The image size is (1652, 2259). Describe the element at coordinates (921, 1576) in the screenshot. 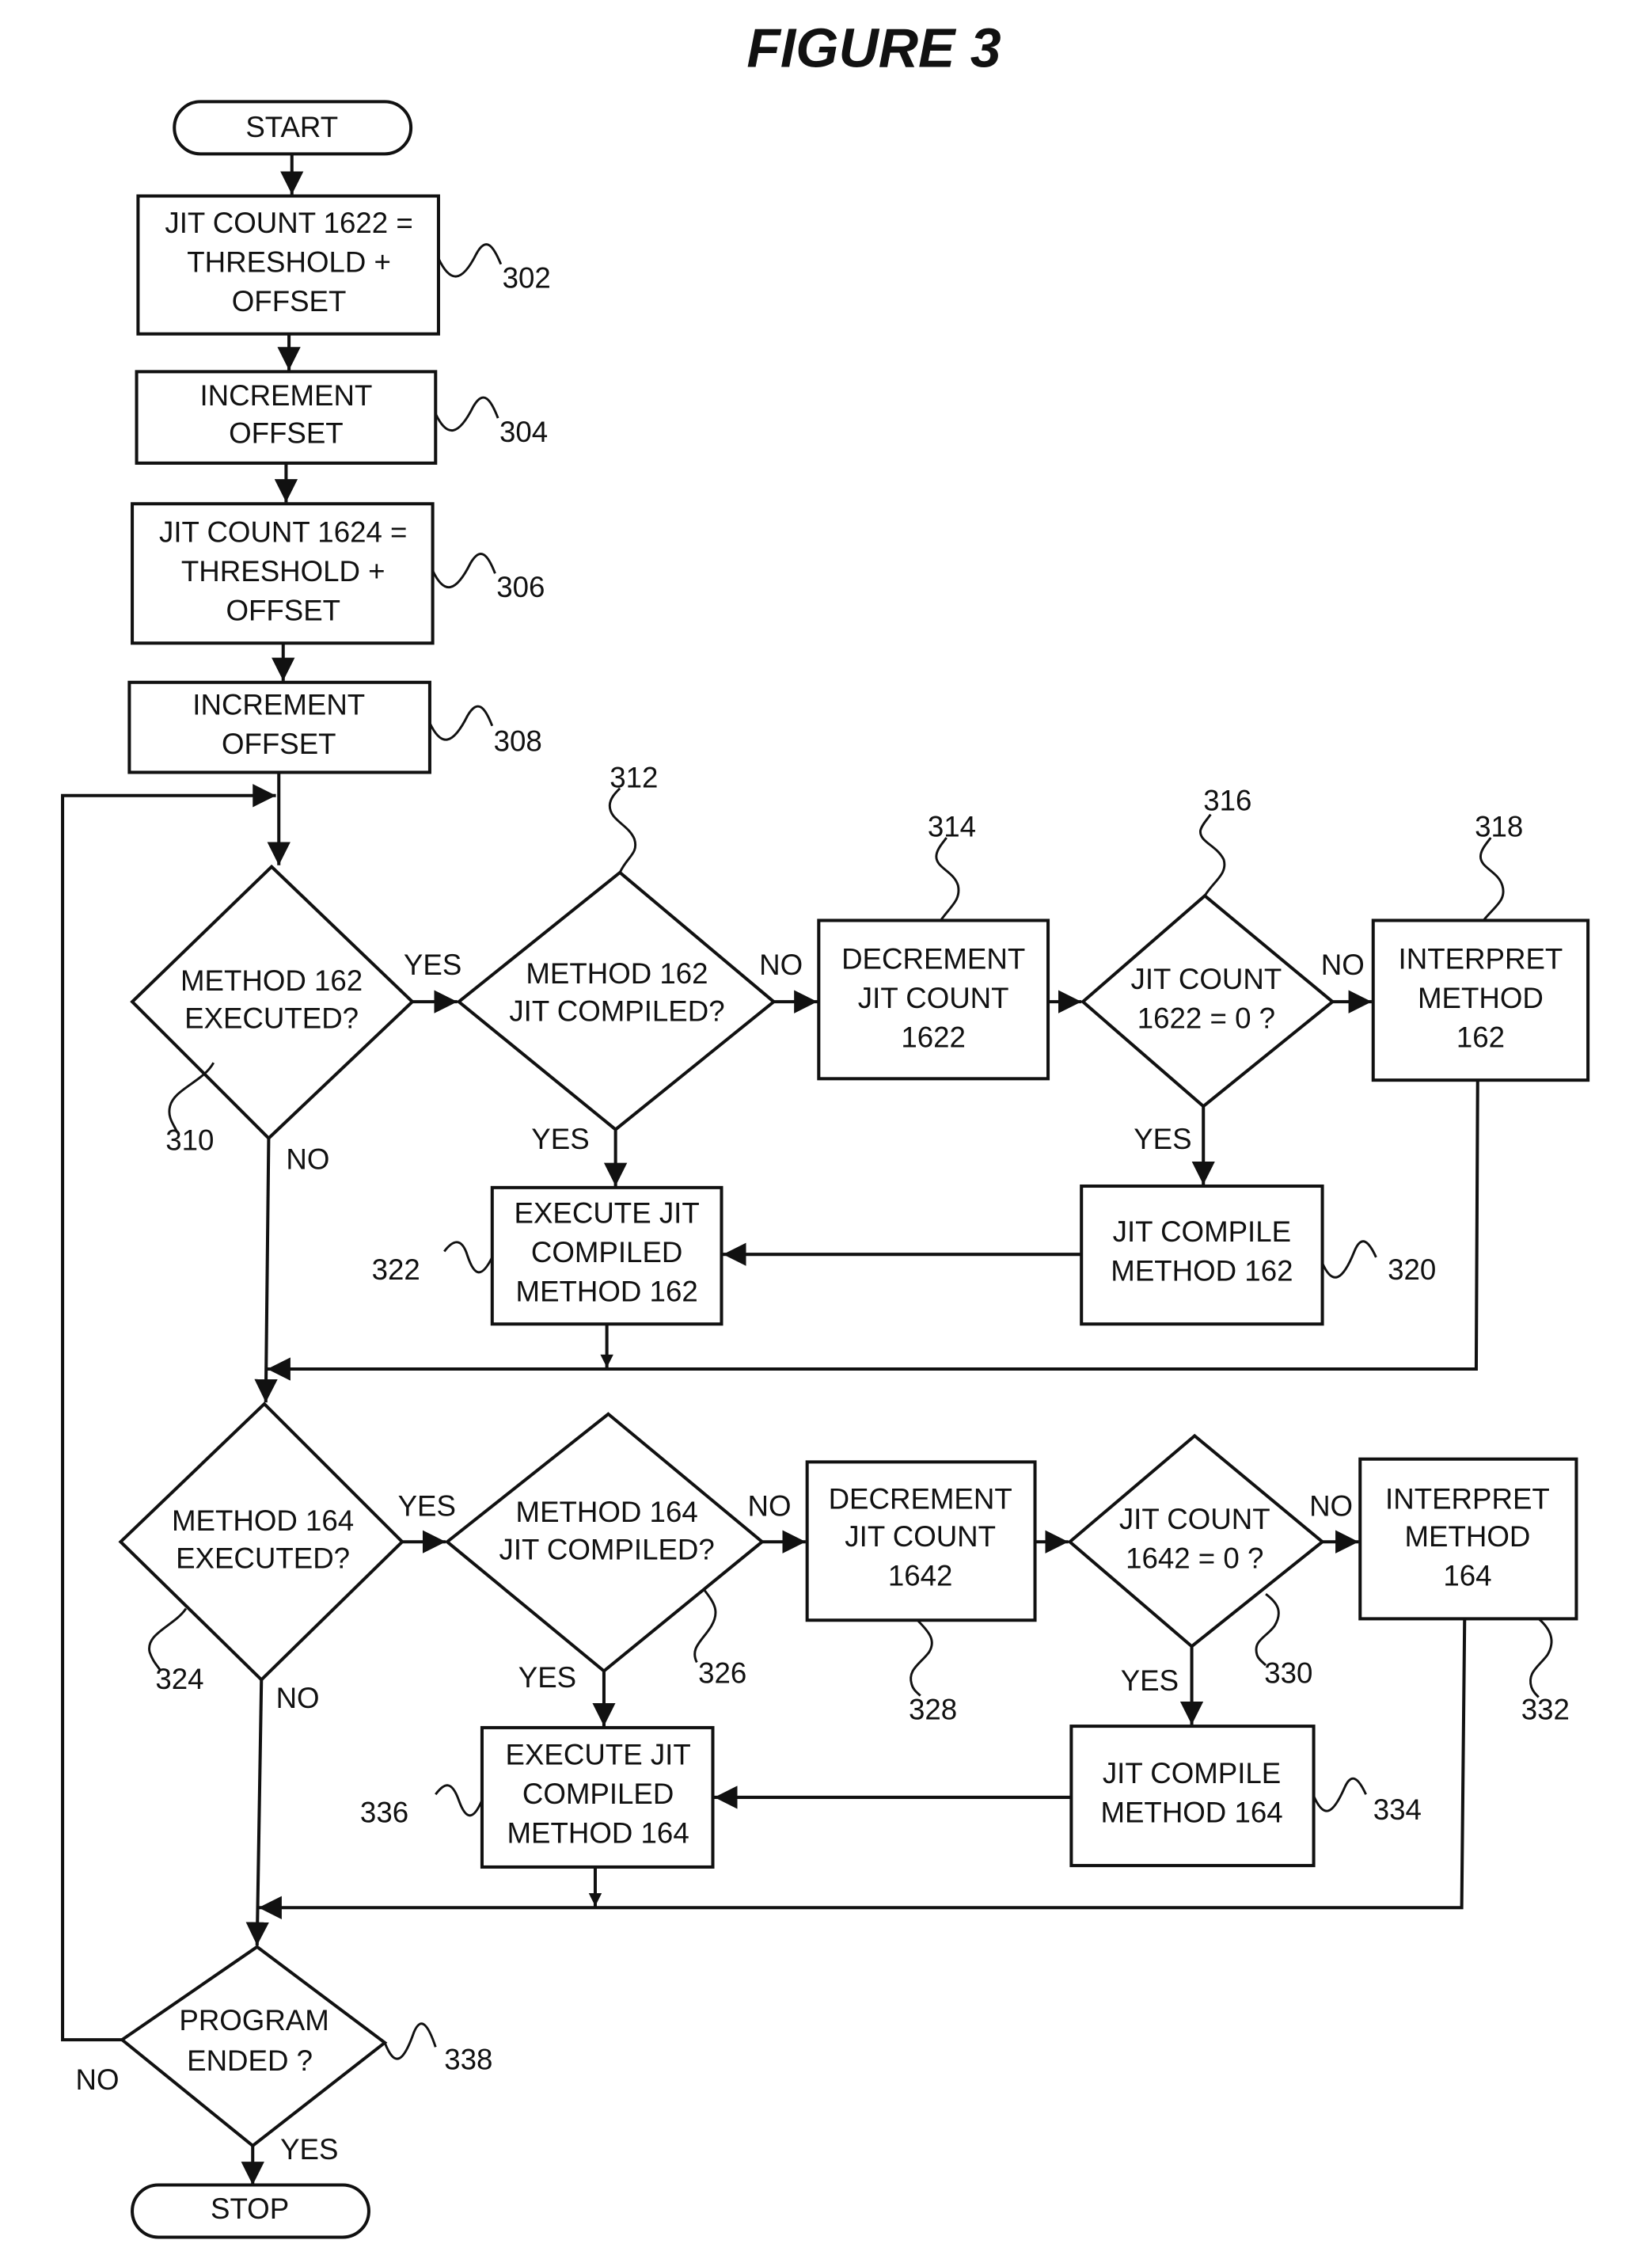

I see `step-328-line-3: 1642` at that location.